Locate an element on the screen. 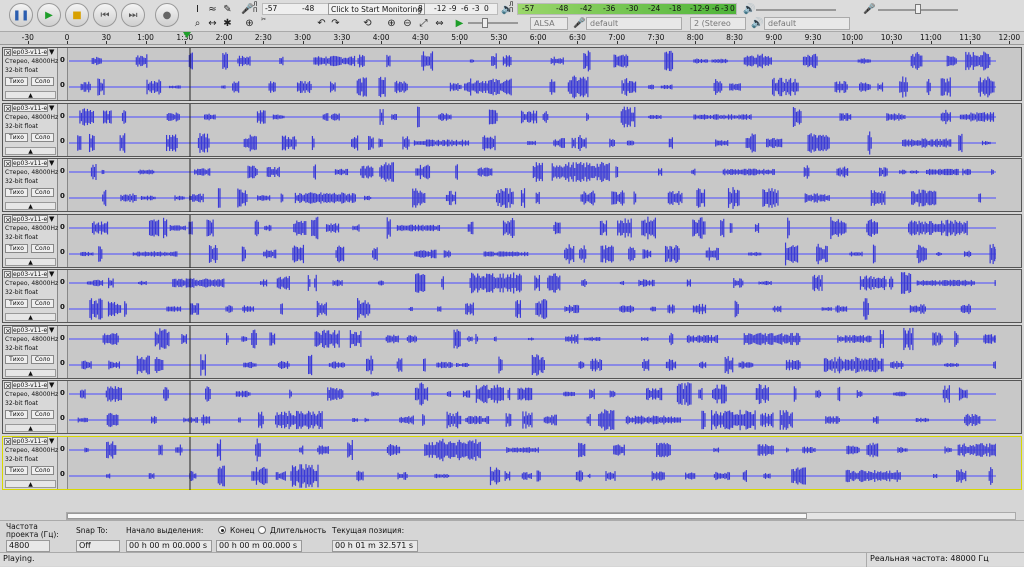 The image size is (1024, 567). end-radio is located at coordinates (222, 530).